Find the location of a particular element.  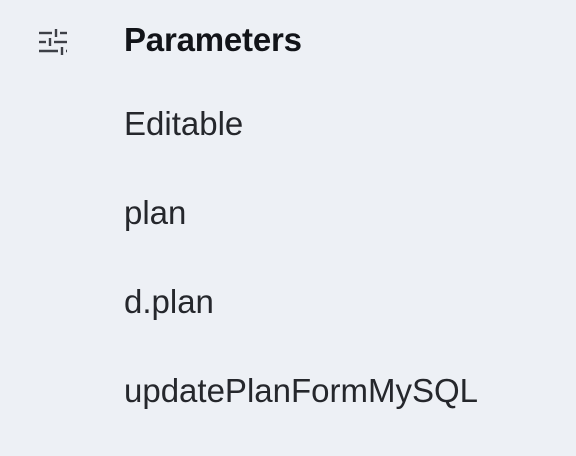

section-title: Parameters is located at coordinates (213, 39).